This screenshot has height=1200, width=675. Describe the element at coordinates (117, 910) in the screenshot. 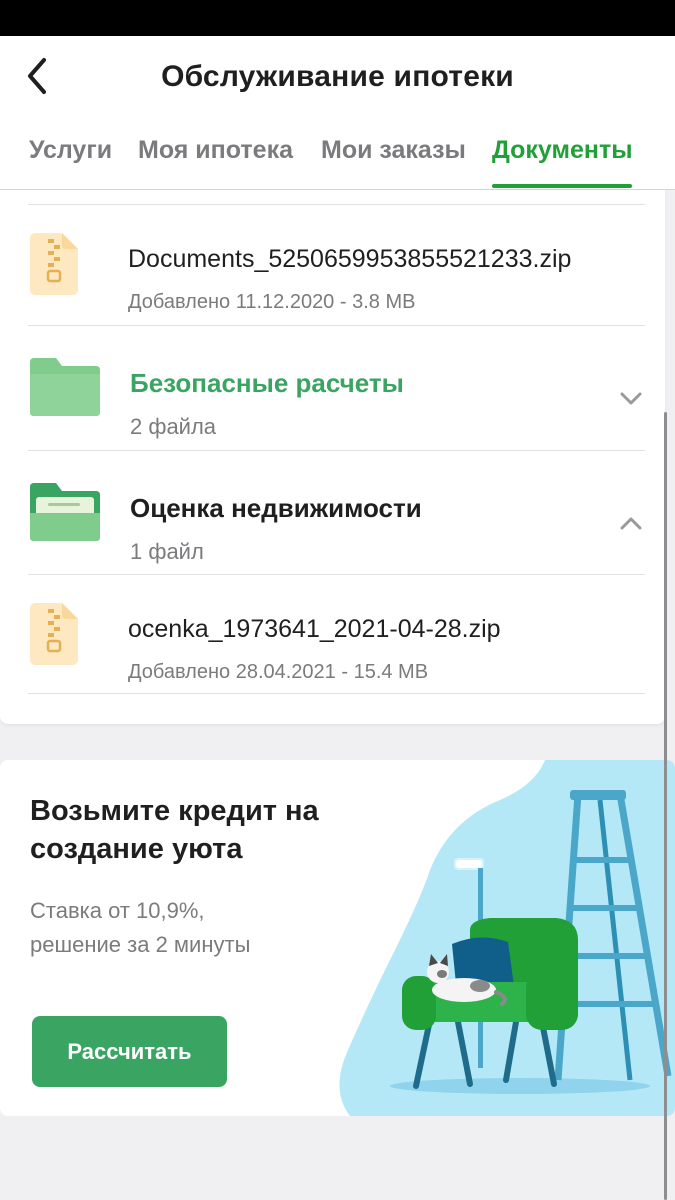

I see `promo-subtitle-line: Ставка от 10,9%,` at that location.